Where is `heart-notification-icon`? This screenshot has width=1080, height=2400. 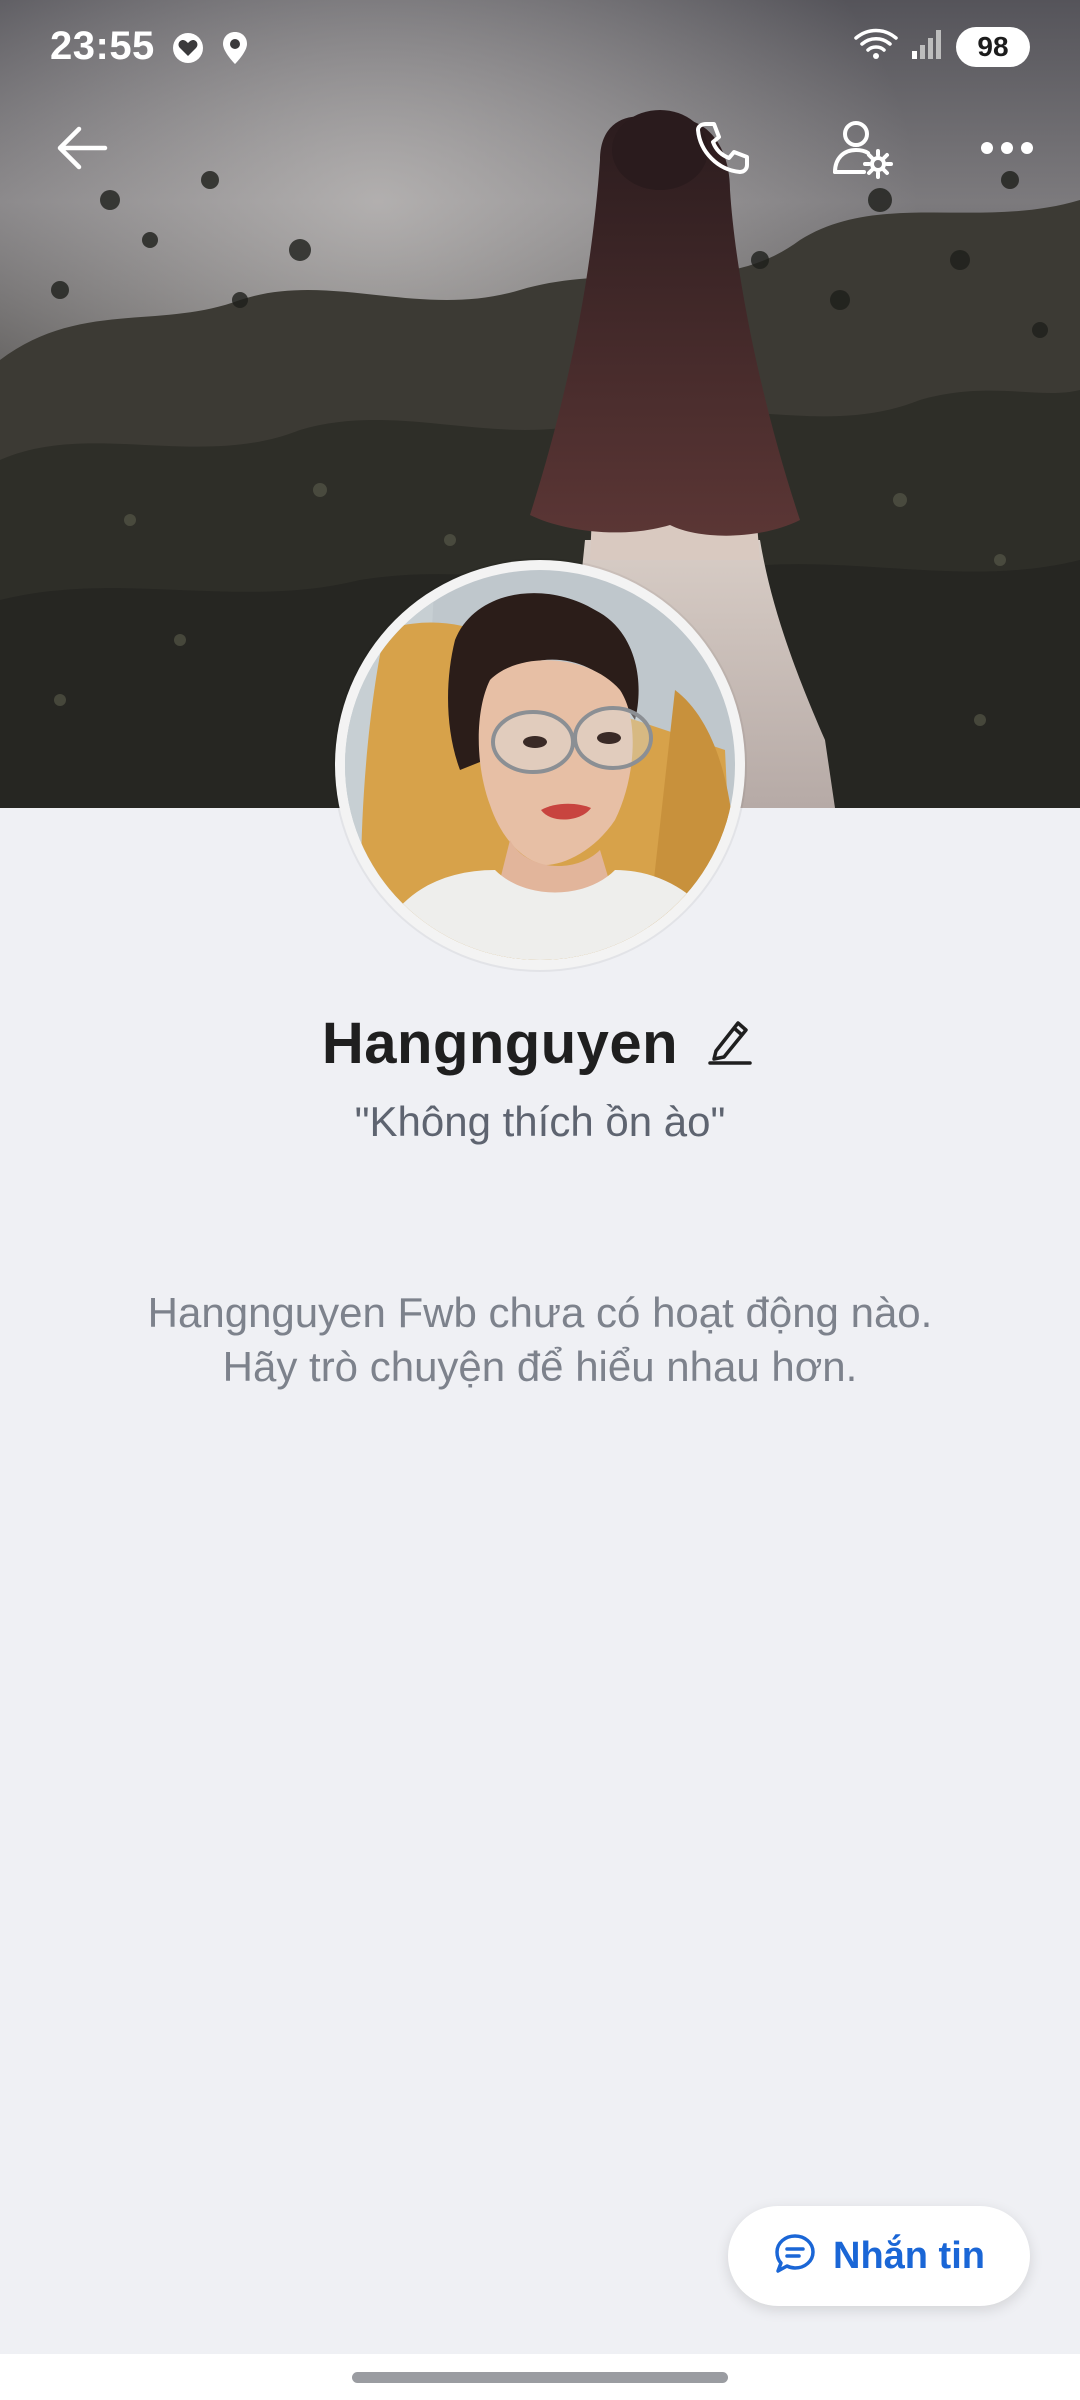
heart-notification-icon is located at coordinates (188, 50).